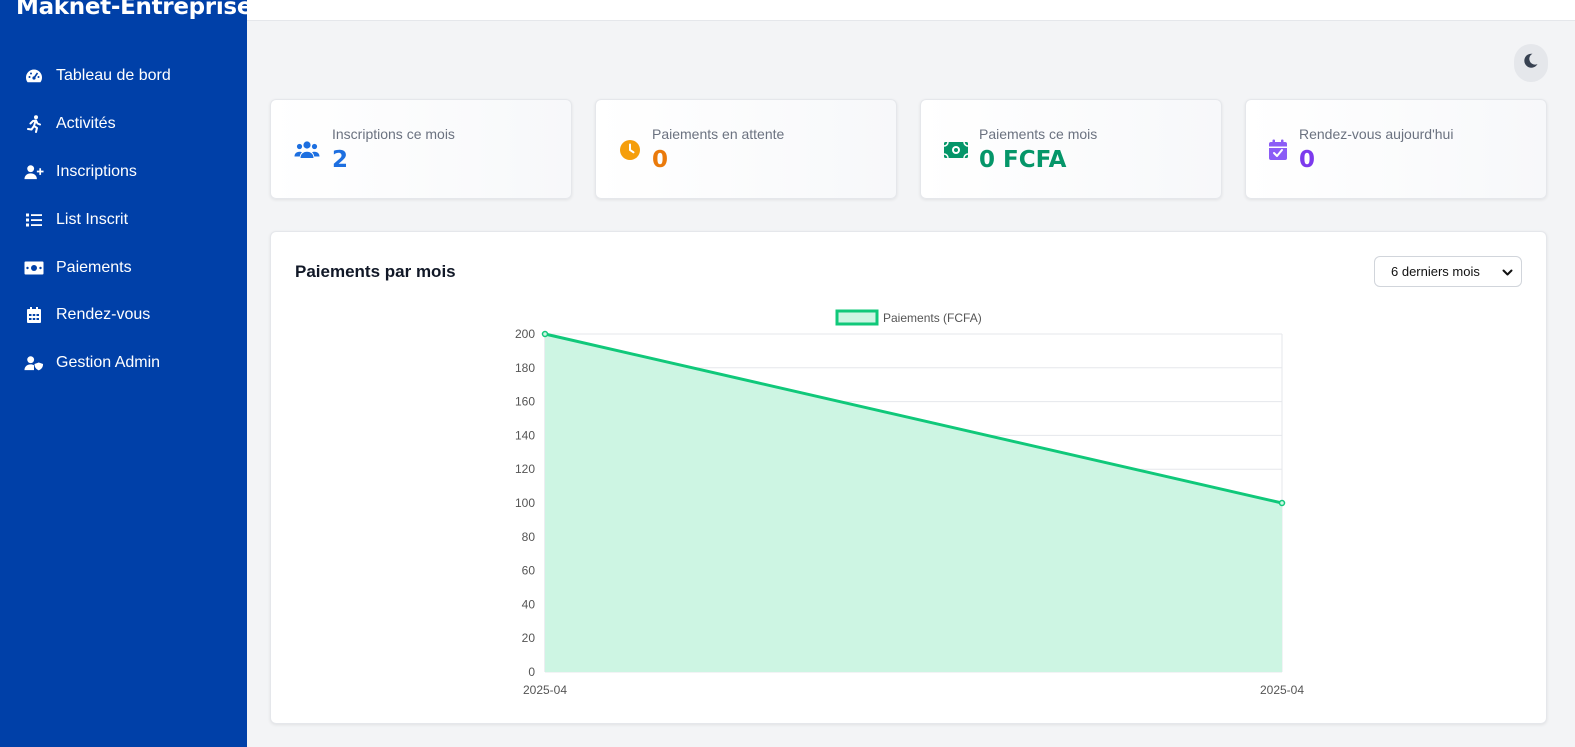  I want to click on legend-label: Paiements (FCFA), so click(932, 318).